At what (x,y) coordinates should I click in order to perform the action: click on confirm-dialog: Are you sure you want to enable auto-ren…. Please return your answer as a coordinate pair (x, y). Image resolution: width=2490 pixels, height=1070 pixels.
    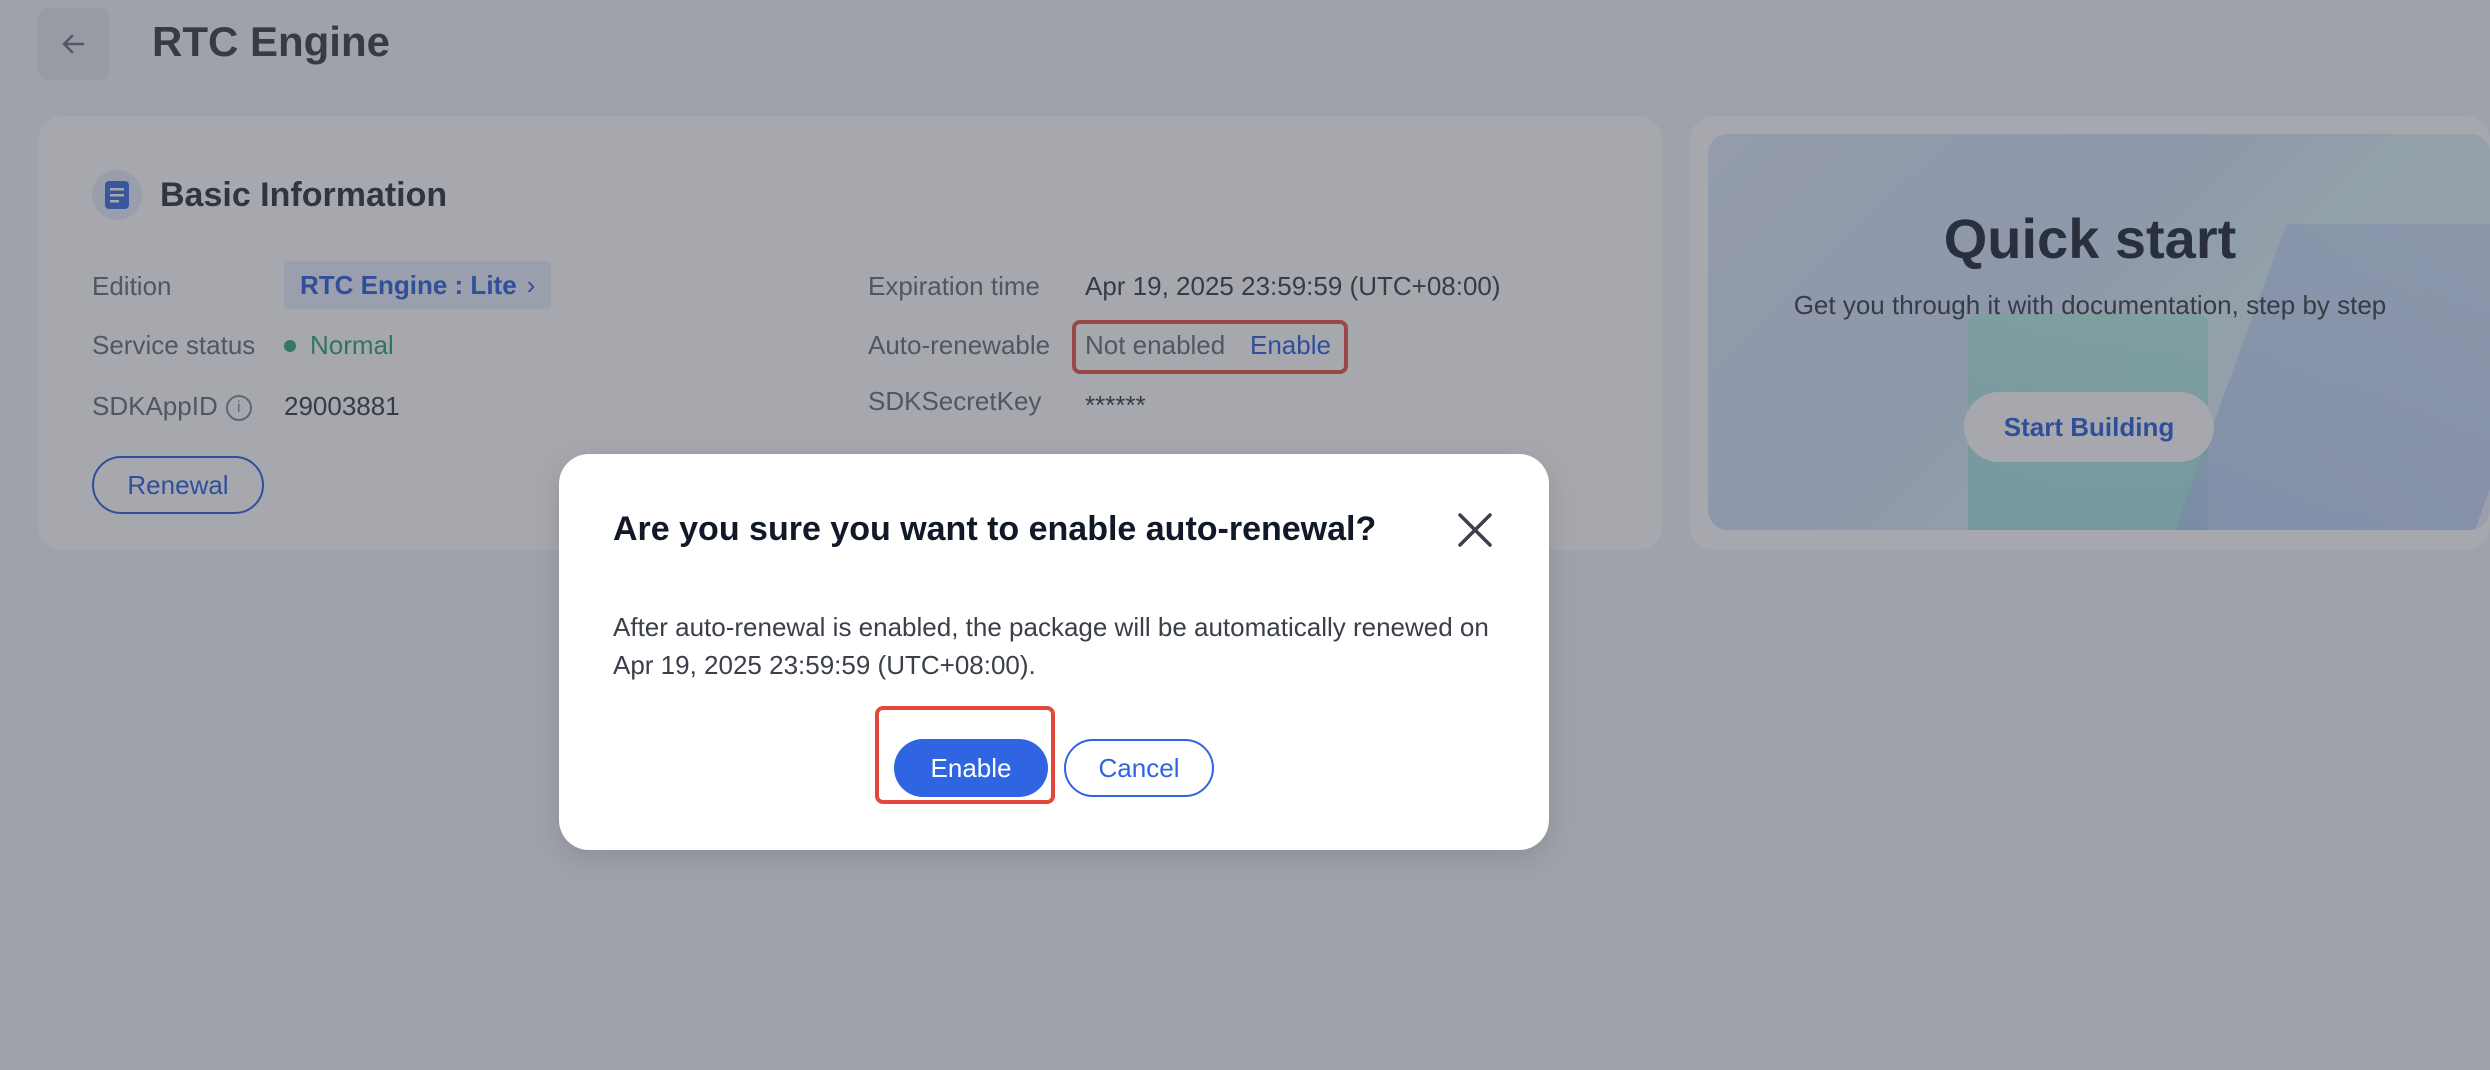
    Looking at the image, I should click on (1054, 652).